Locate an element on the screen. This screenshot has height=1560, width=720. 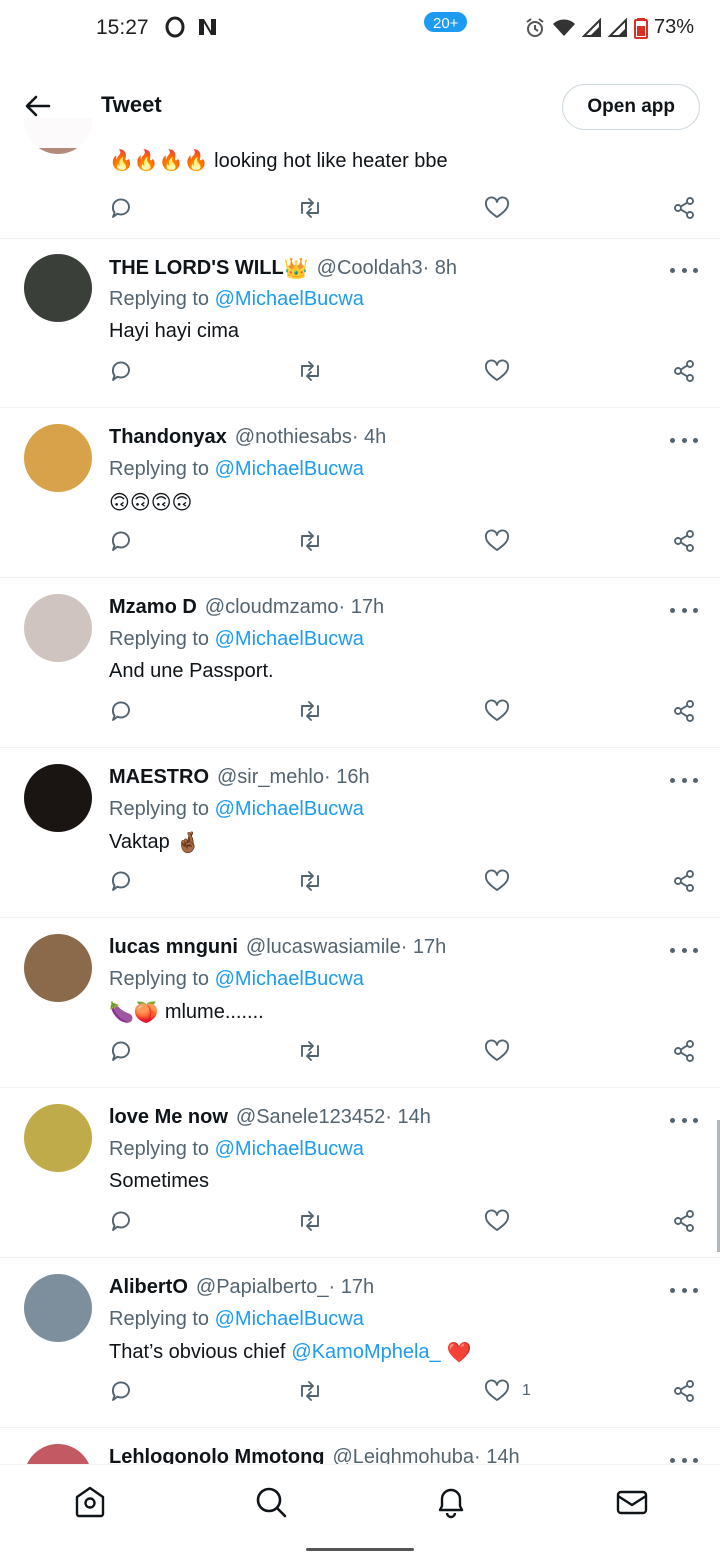
gesture-bar is located at coordinates (360, 1549).